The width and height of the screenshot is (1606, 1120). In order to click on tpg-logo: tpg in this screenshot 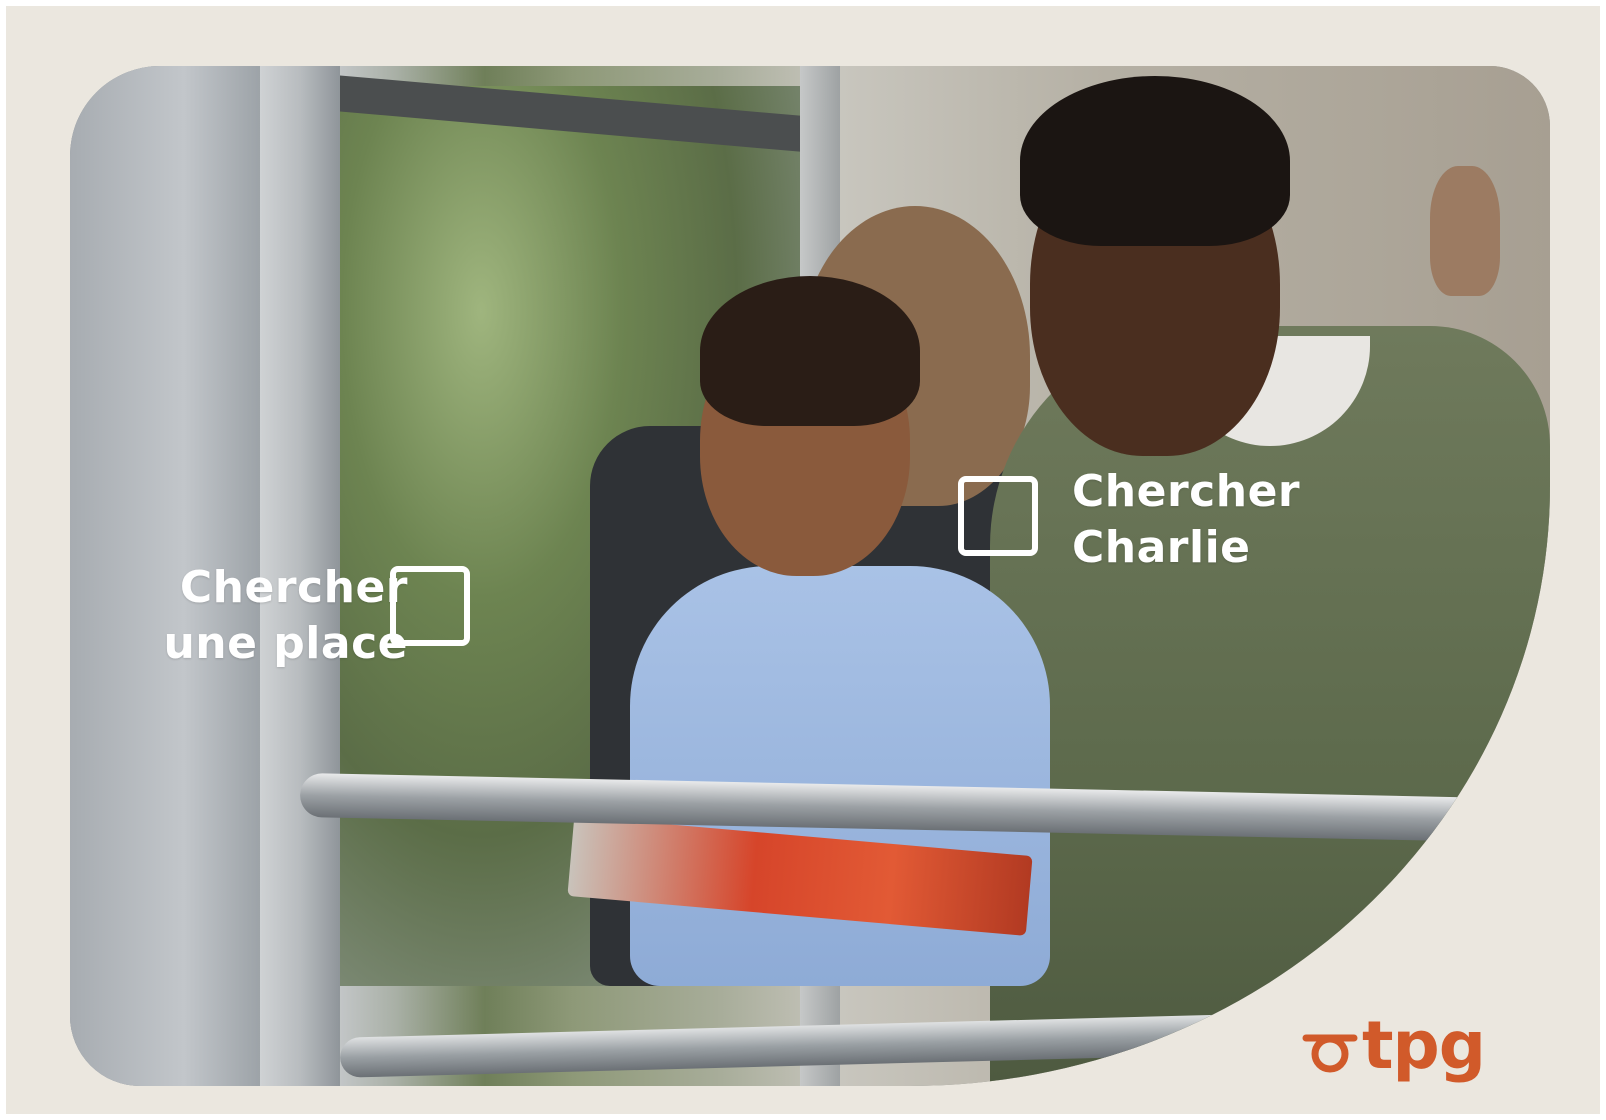, I will do `click(1393, 1046)`.